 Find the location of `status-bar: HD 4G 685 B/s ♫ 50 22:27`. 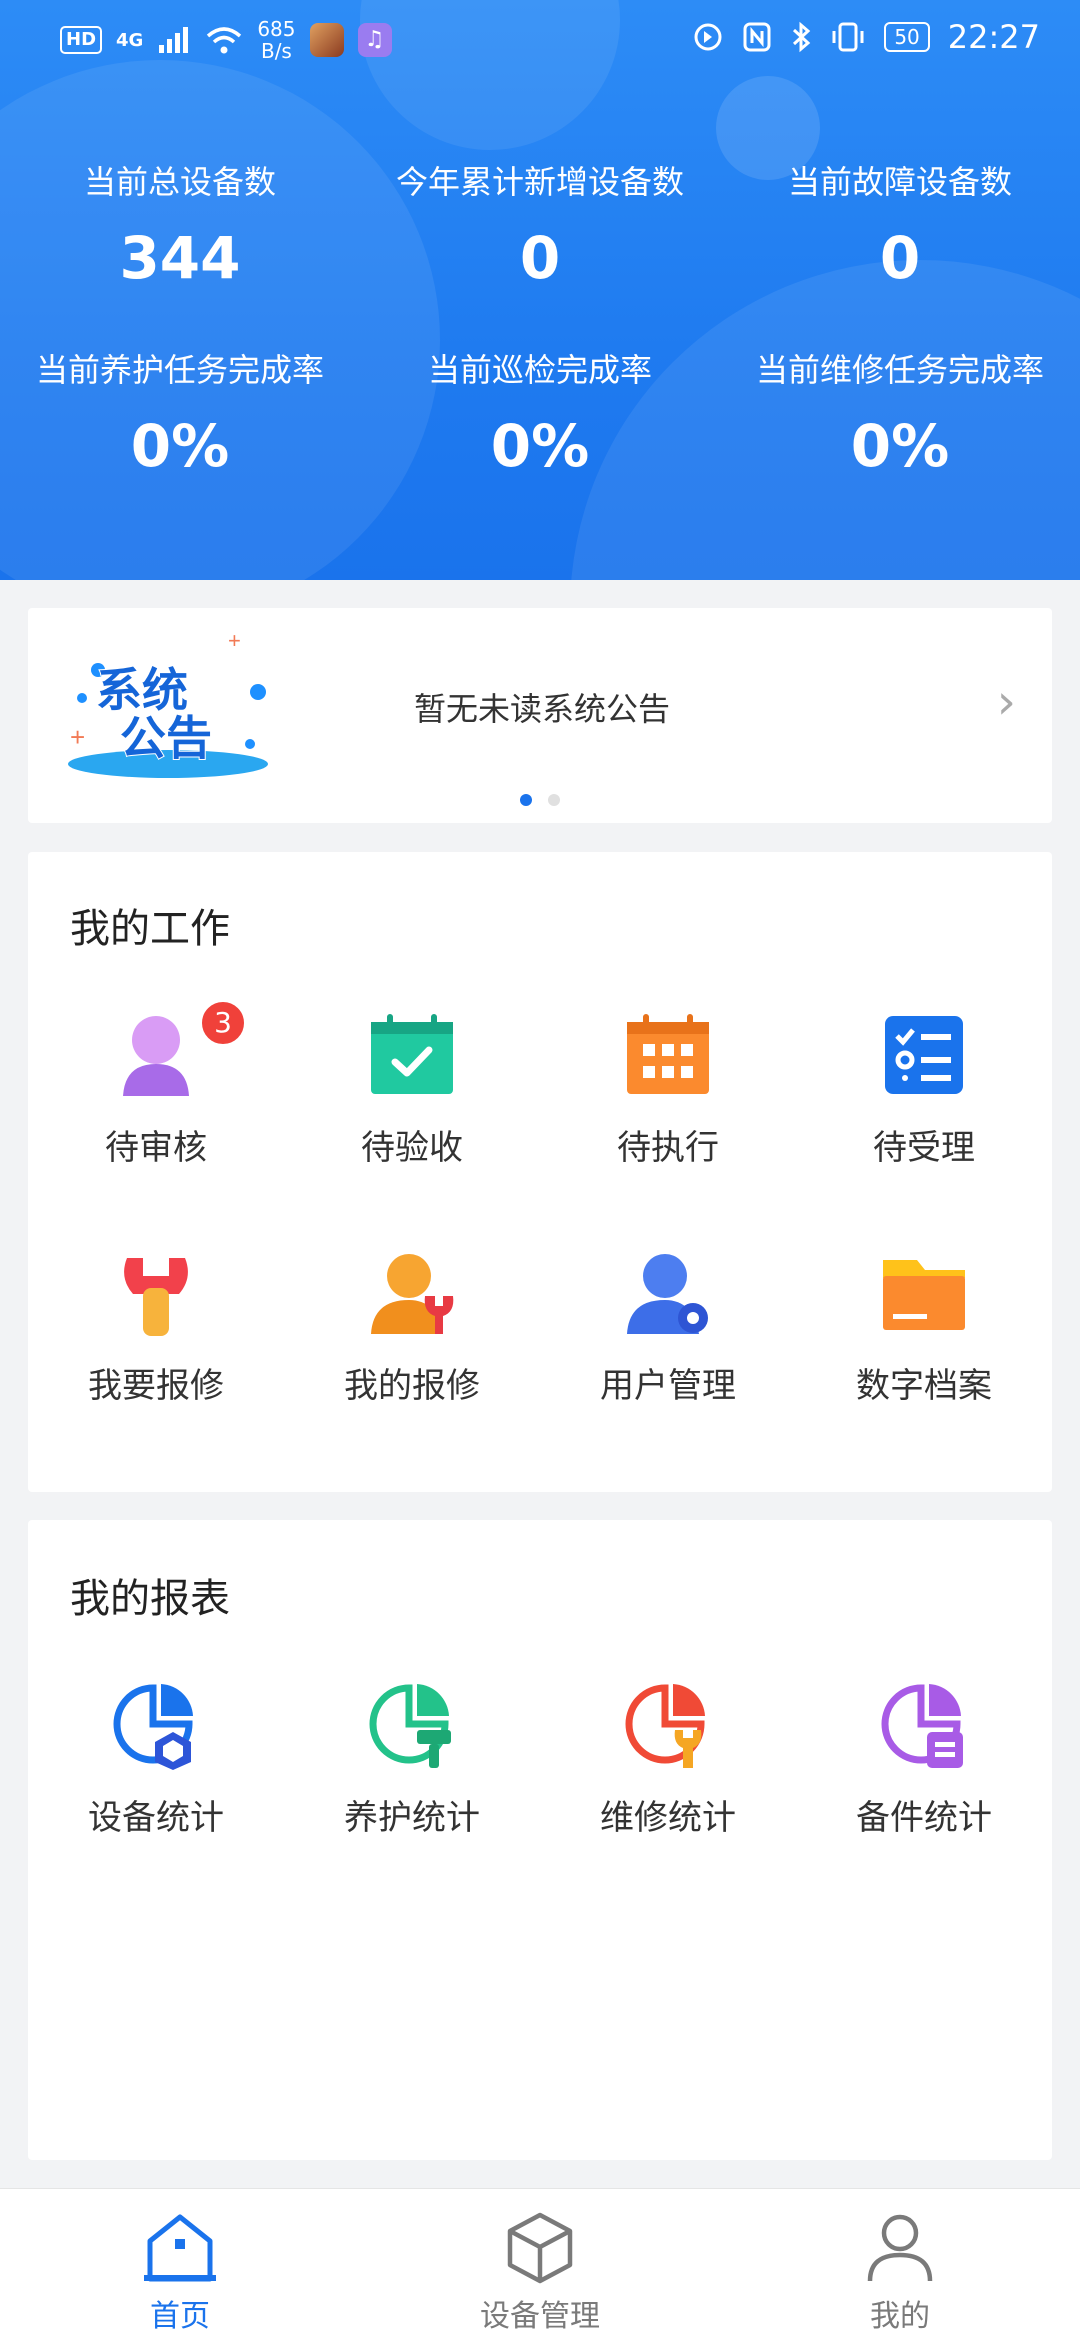

status-bar: HD 4G 685 B/s ♫ 50 22:27 is located at coordinates (540, 40).